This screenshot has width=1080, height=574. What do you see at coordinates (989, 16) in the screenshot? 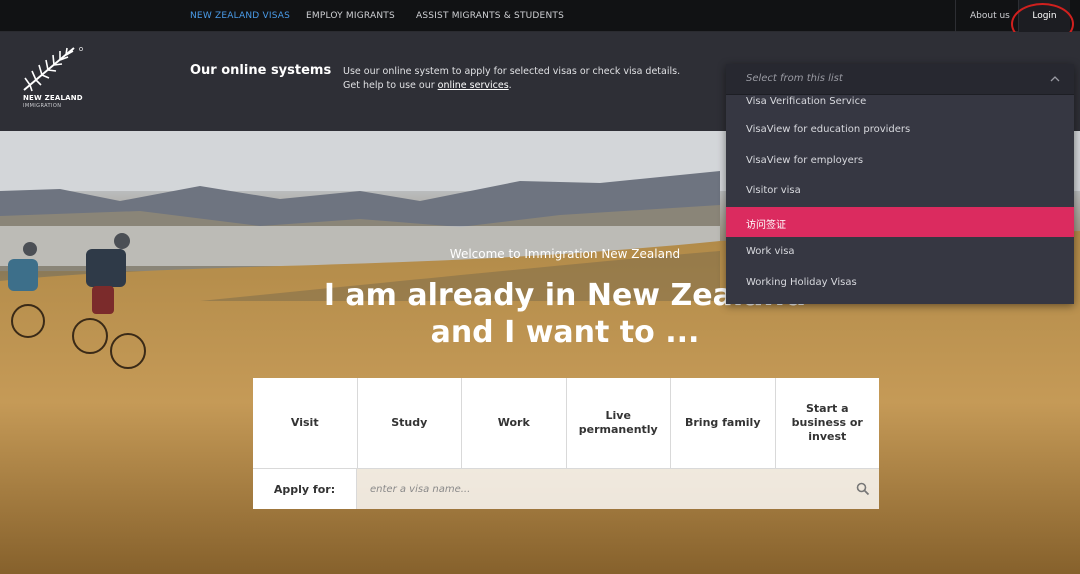
I see `about-us-link: About us` at bounding box center [989, 16].